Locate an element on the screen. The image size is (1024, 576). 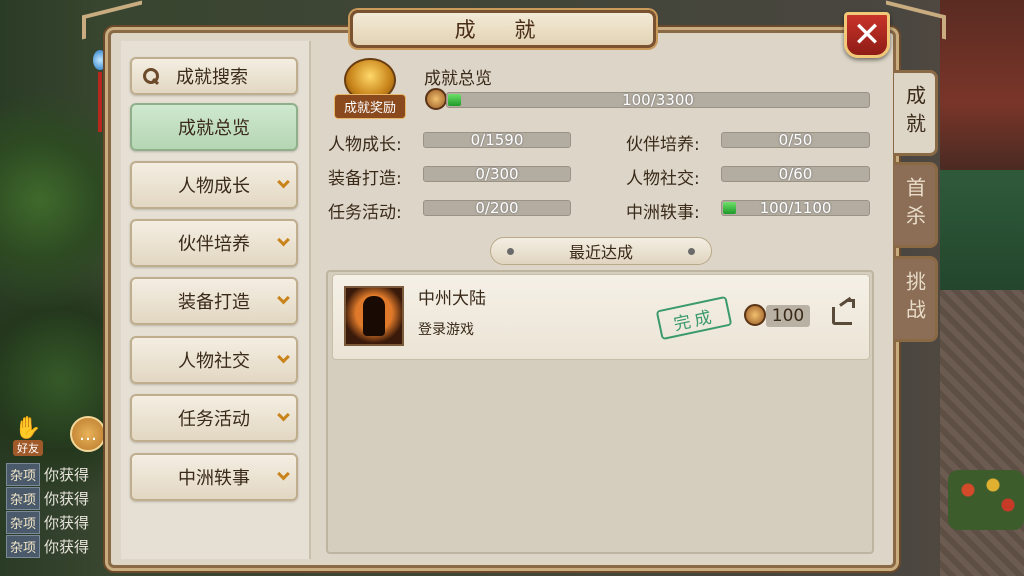
progress-text: 0/200 is located at coordinates (497, 208).